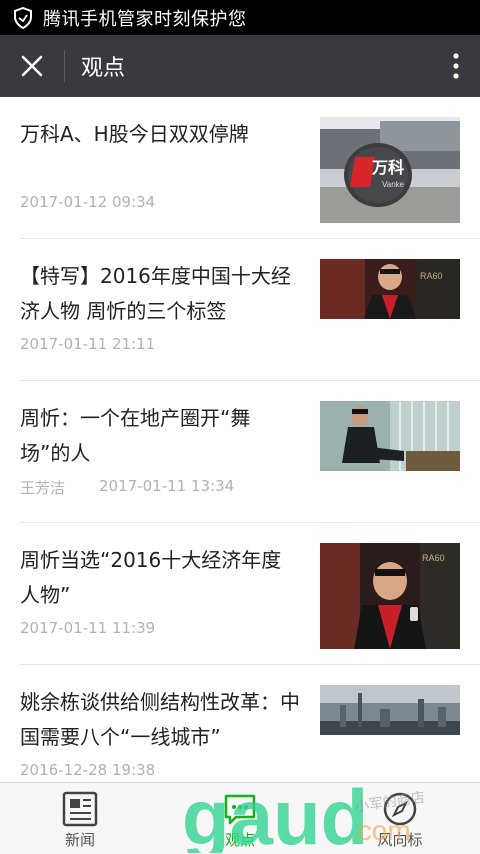 This screenshot has width=480, height=854. I want to click on article-title: 周忻当选“2016十大经济年度人物”, so click(151, 577).